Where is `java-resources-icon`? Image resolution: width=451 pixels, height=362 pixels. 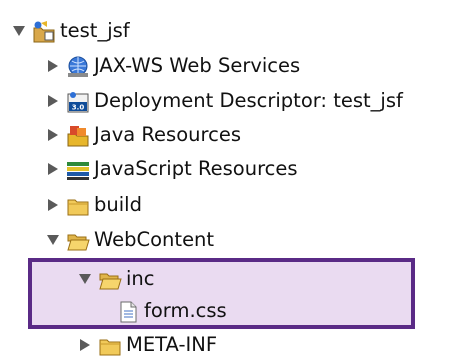 java-resources-icon is located at coordinates (77, 135).